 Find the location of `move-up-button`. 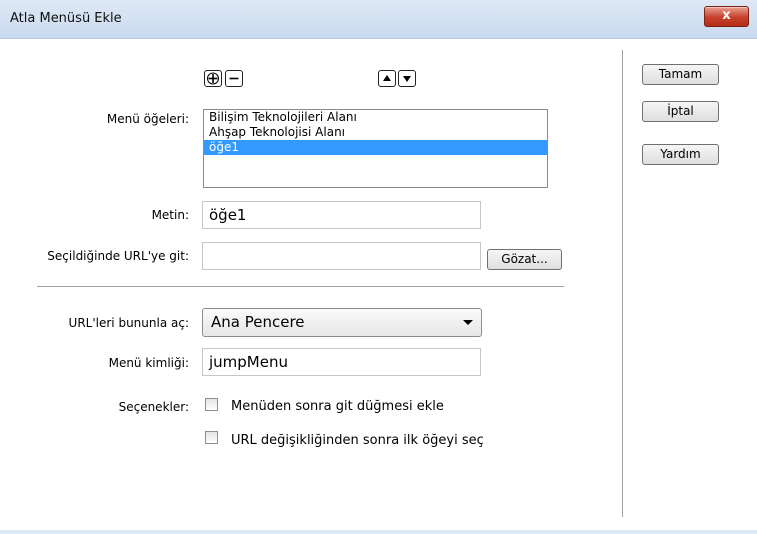

move-up-button is located at coordinates (387, 78).